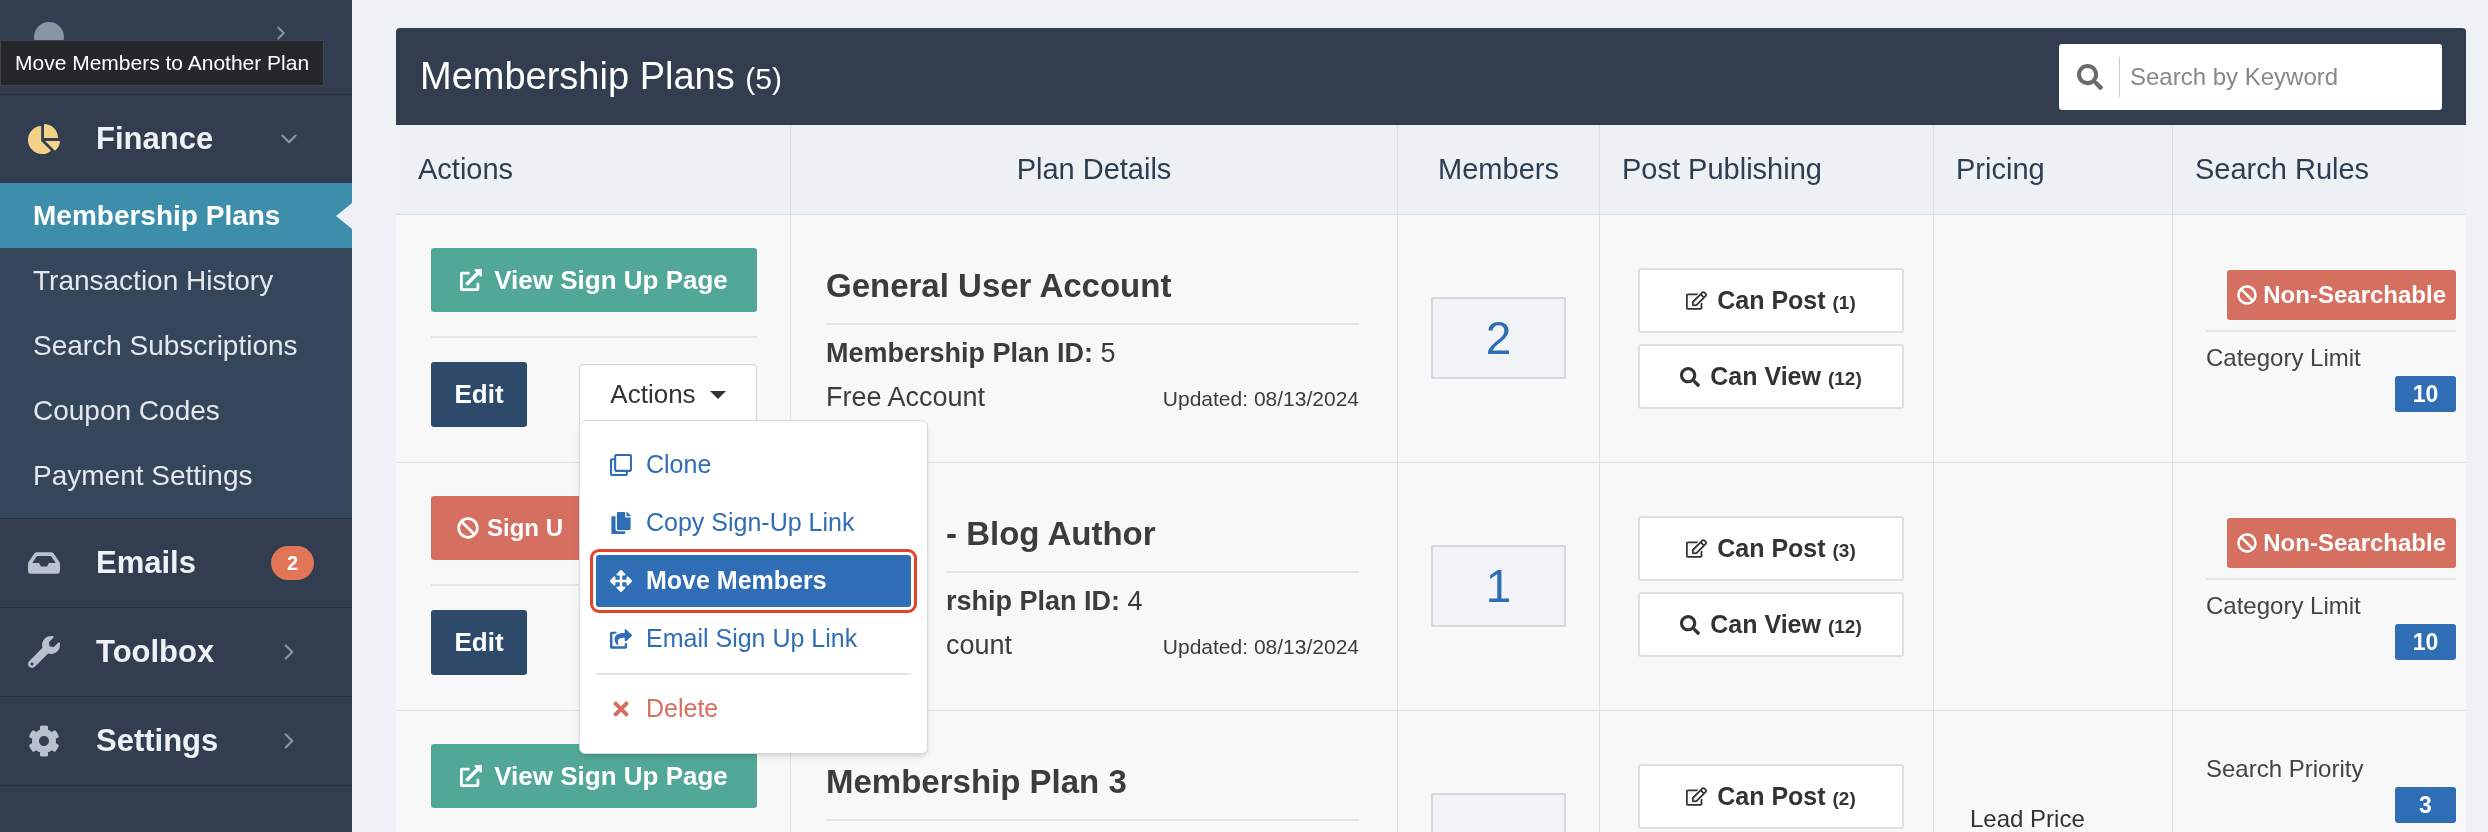 The width and height of the screenshot is (2488, 832). Describe the element at coordinates (157, 740) in the screenshot. I see `section-label: Settings` at that location.